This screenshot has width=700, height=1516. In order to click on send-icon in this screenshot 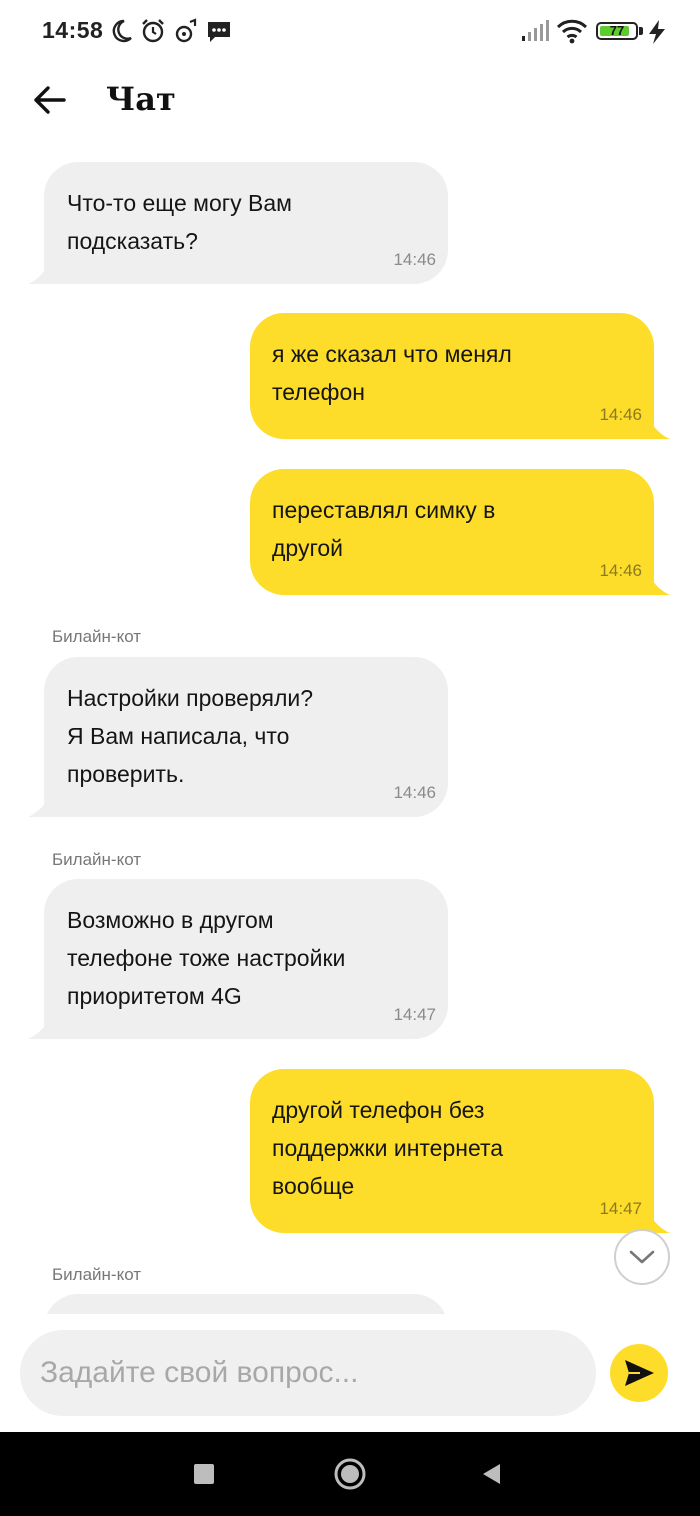, I will do `click(639, 1373)`.